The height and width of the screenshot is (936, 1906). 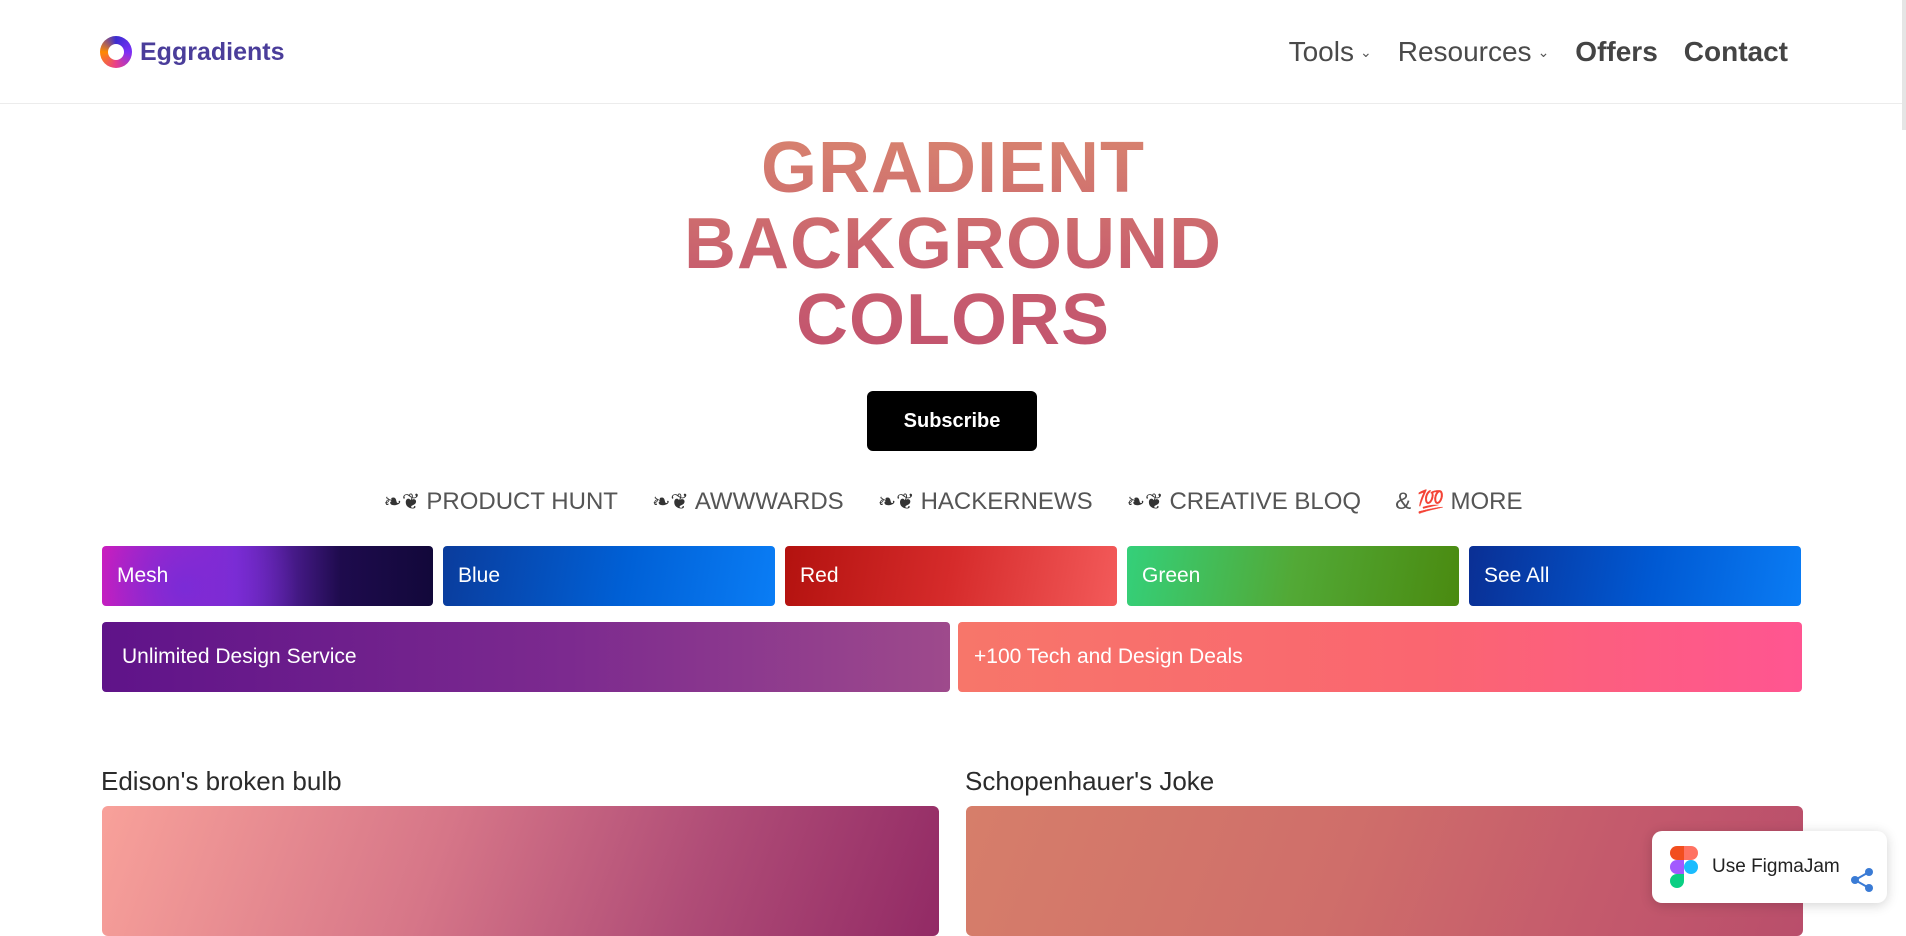 I want to click on banner-design-service: Unlimited Design Service, so click(x=526, y=657).